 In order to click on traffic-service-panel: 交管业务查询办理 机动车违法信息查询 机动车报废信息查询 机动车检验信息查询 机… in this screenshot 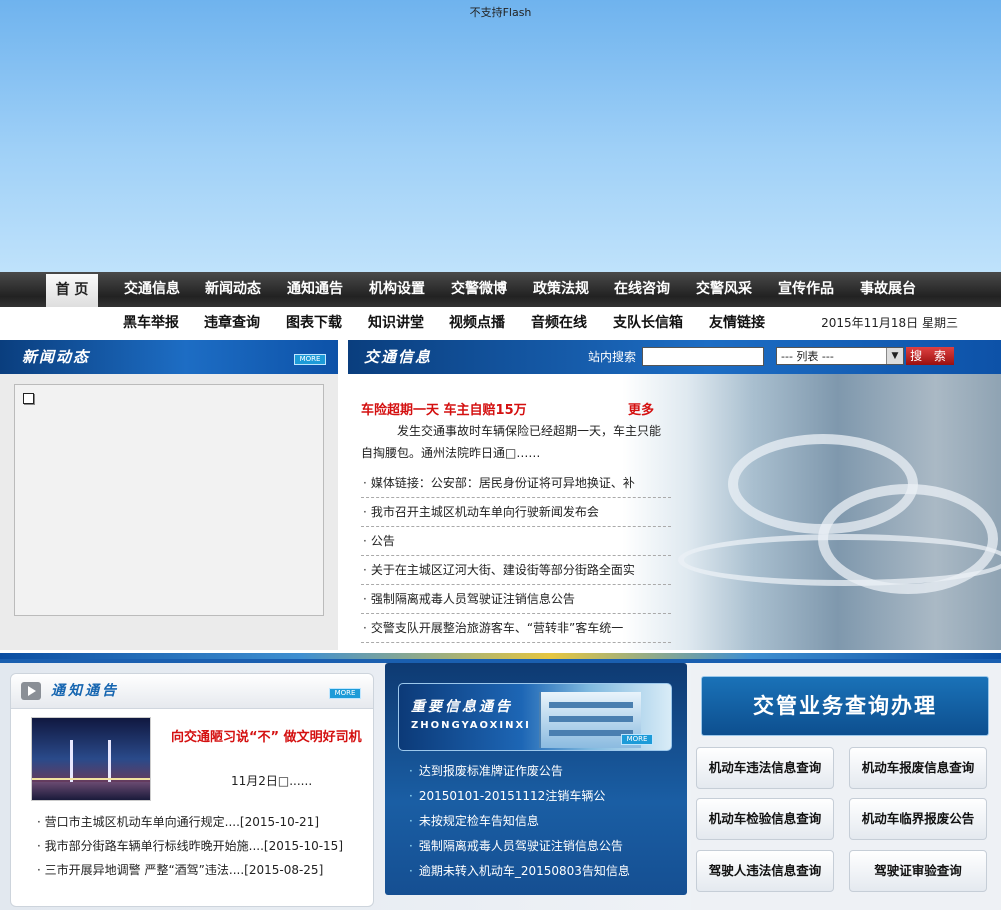, I will do `click(846, 786)`.